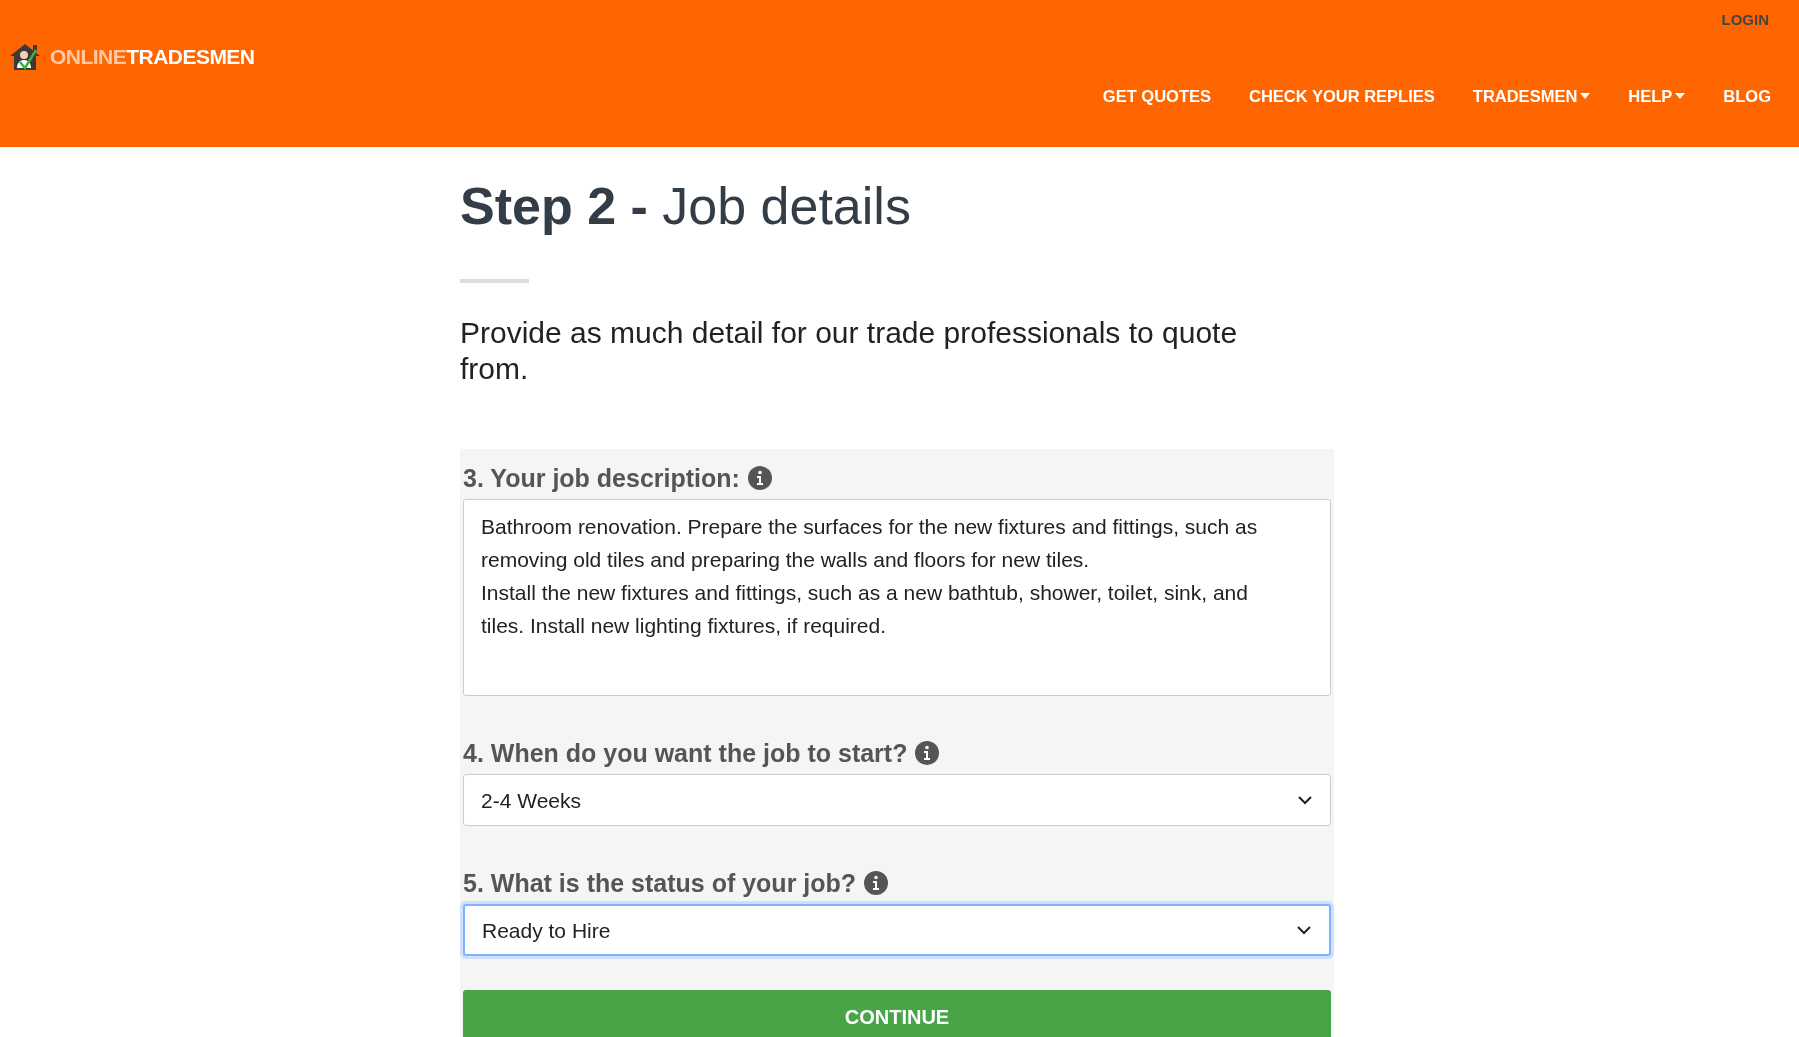 This screenshot has width=1799, height=1037. Describe the element at coordinates (601, 479) in the screenshot. I see `field-label: 3. Your job description:` at that location.